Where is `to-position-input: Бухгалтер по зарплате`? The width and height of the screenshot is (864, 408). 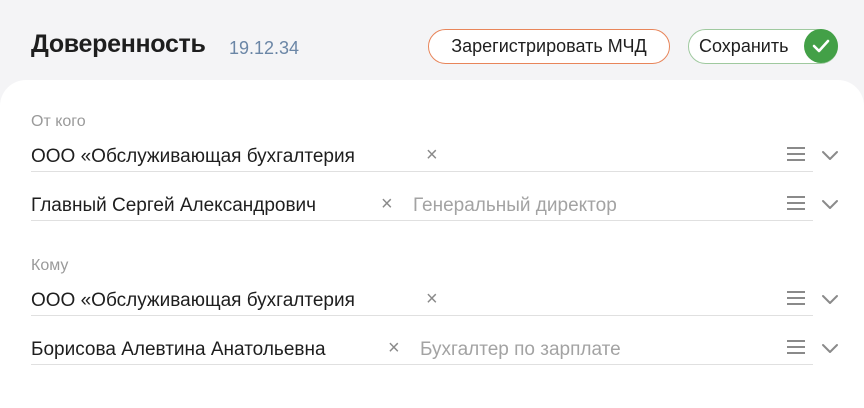
to-position-input: Бухгалтер по зарплате is located at coordinates (520, 350).